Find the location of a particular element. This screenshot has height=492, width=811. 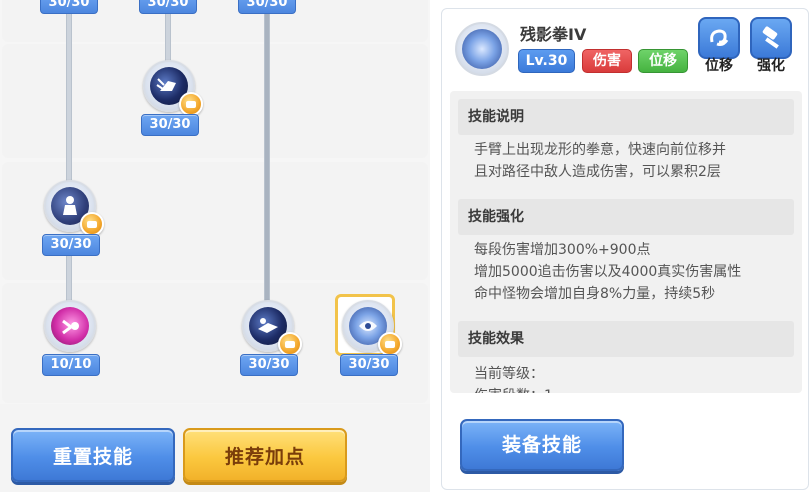

section-header: 技能强化 is located at coordinates (626, 217).